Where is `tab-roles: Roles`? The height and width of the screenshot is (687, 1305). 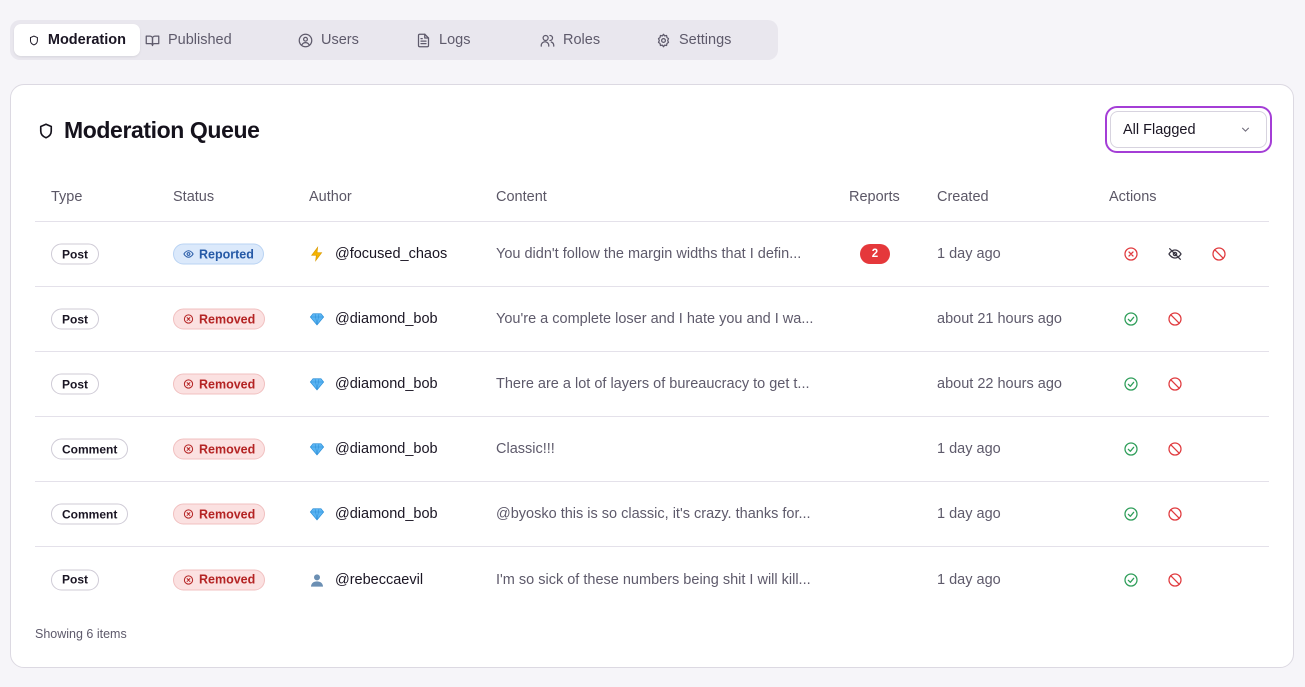 tab-roles: Roles is located at coordinates (598, 40).